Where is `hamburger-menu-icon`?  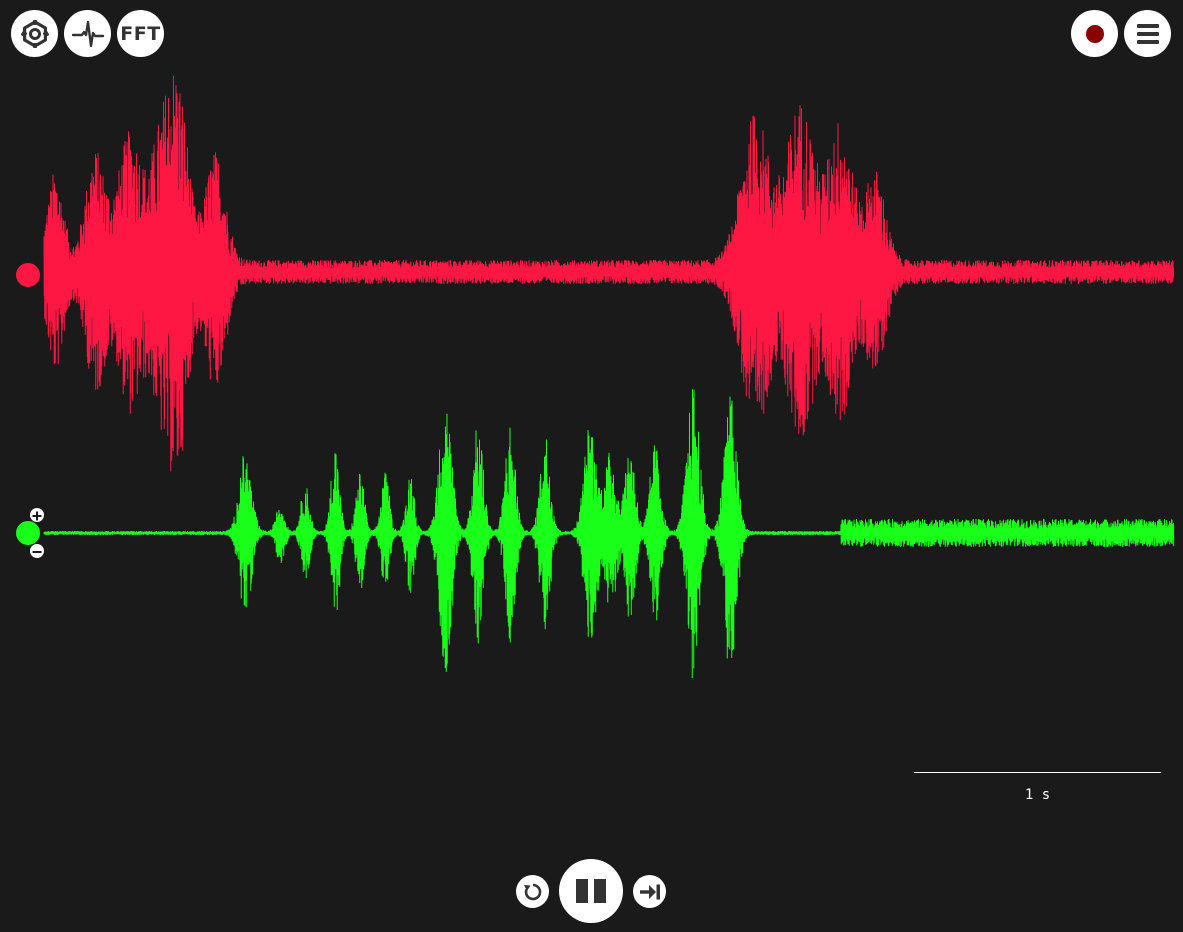
hamburger-menu-icon is located at coordinates (1148, 34).